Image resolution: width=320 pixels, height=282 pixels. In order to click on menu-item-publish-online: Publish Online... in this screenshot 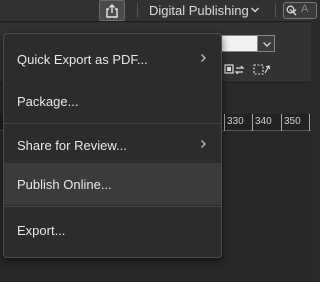, I will do `click(112, 184)`.